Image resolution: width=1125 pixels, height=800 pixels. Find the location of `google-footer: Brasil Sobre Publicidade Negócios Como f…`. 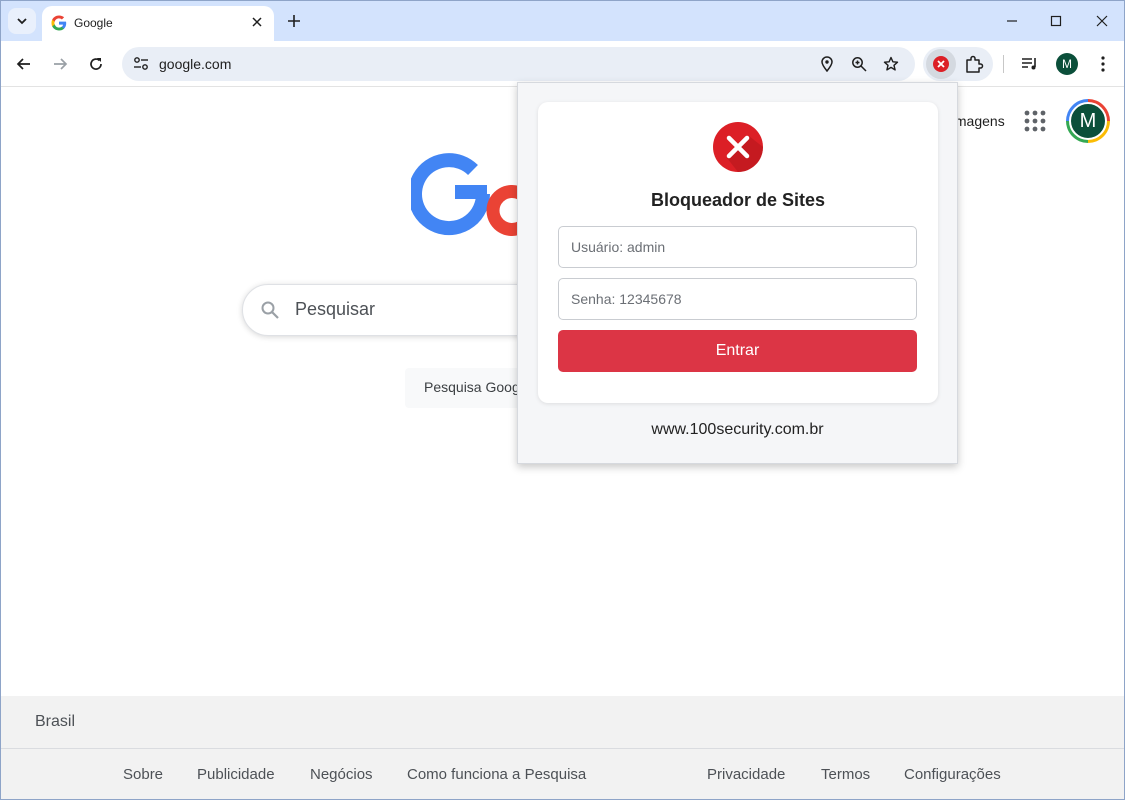

google-footer: Brasil Sobre Publicidade Negócios Como f… is located at coordinates (562, 747).